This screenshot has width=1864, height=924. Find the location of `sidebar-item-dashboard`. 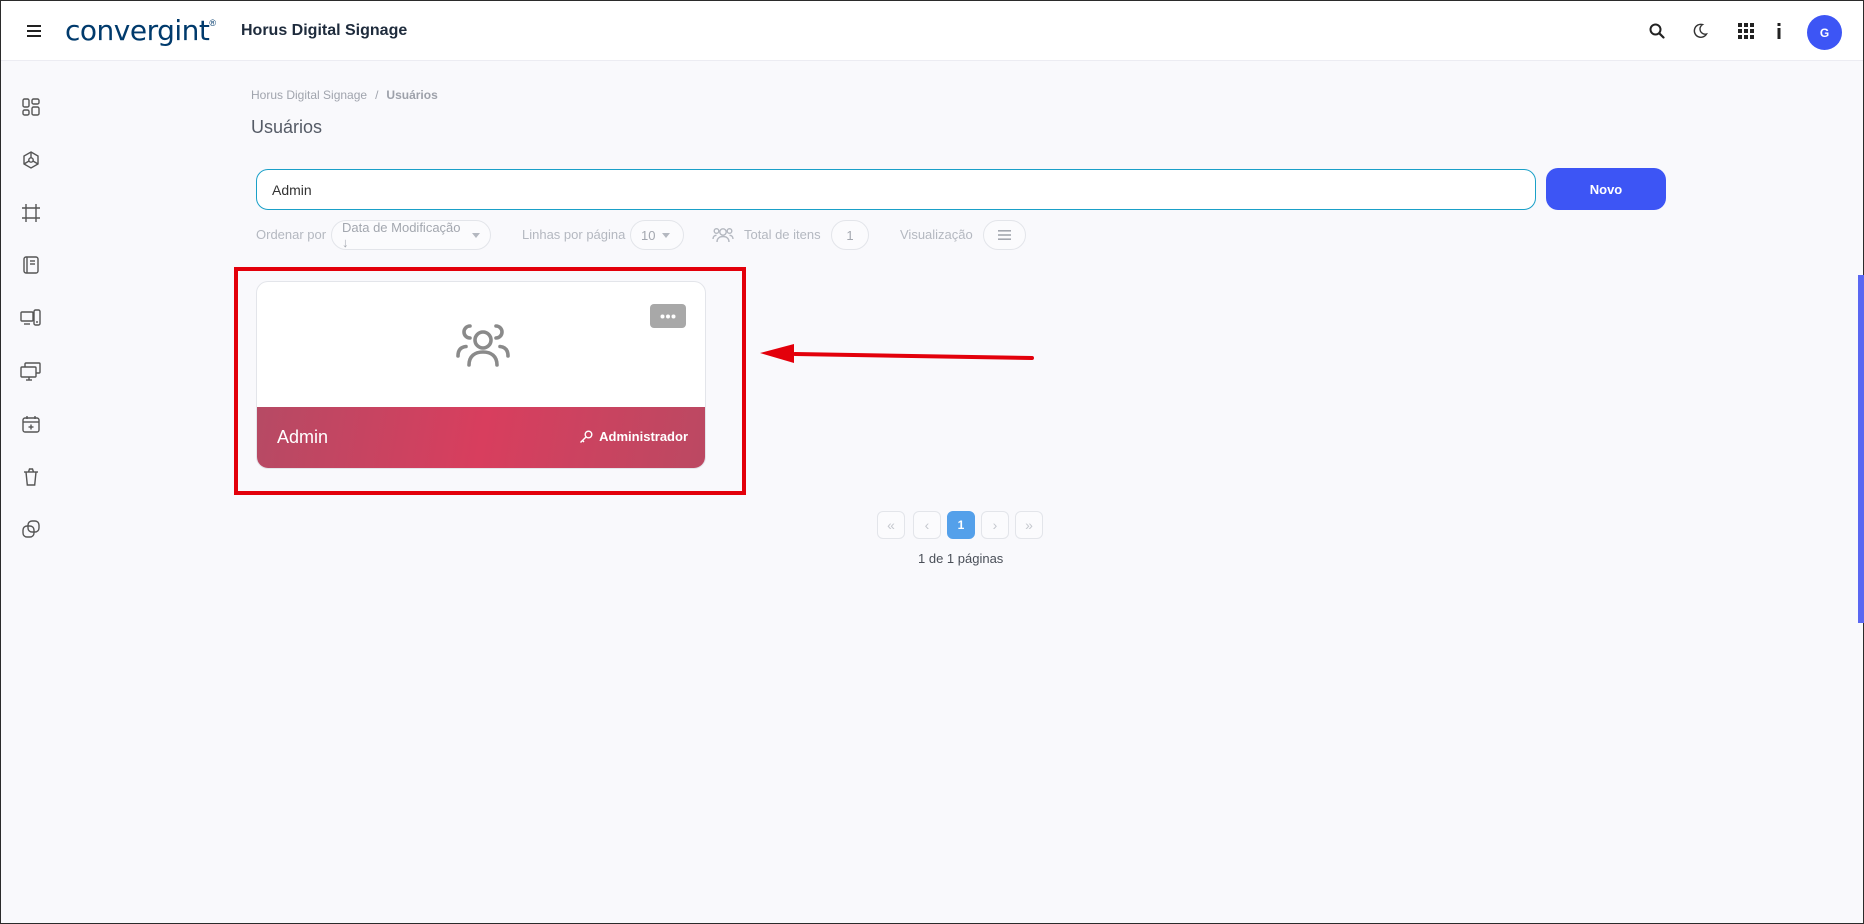

sidebar-item-dashboard is located at coordinates (31, 107).